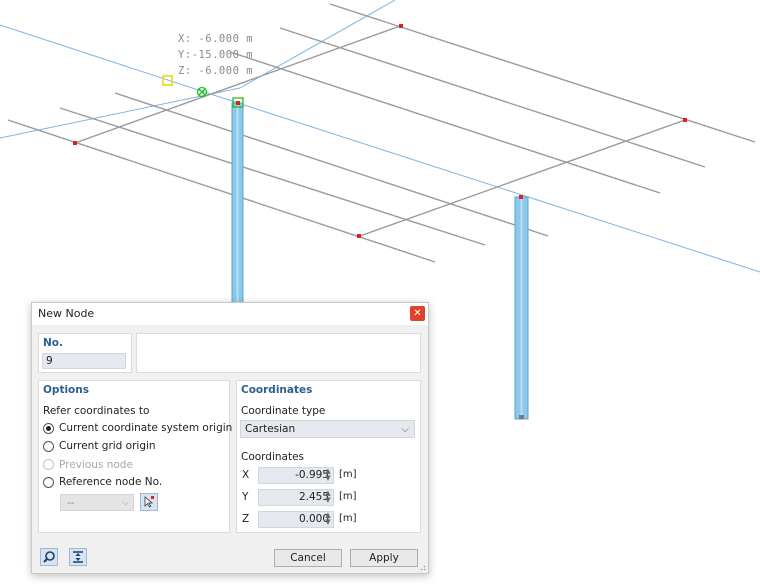  Describe the element at coordinates (328, 520) in the screenshot. I see `z-stepper: ▲ ▼` at that location.